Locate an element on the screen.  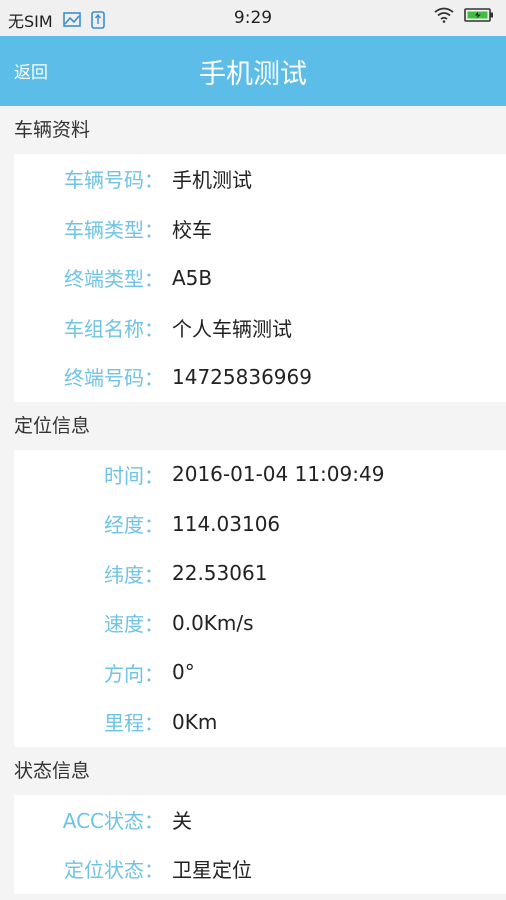
field-label: 时间： is located at coordinates (134, 475).